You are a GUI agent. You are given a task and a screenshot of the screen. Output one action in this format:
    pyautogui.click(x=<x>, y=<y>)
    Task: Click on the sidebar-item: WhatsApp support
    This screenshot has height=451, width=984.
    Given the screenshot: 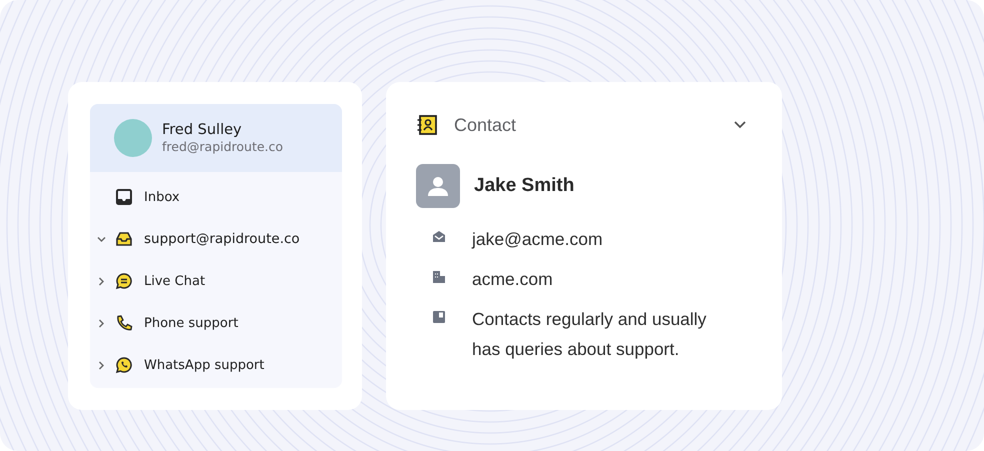 What is the action you would take?
    pyautogui.click(x=216, y=365)
    